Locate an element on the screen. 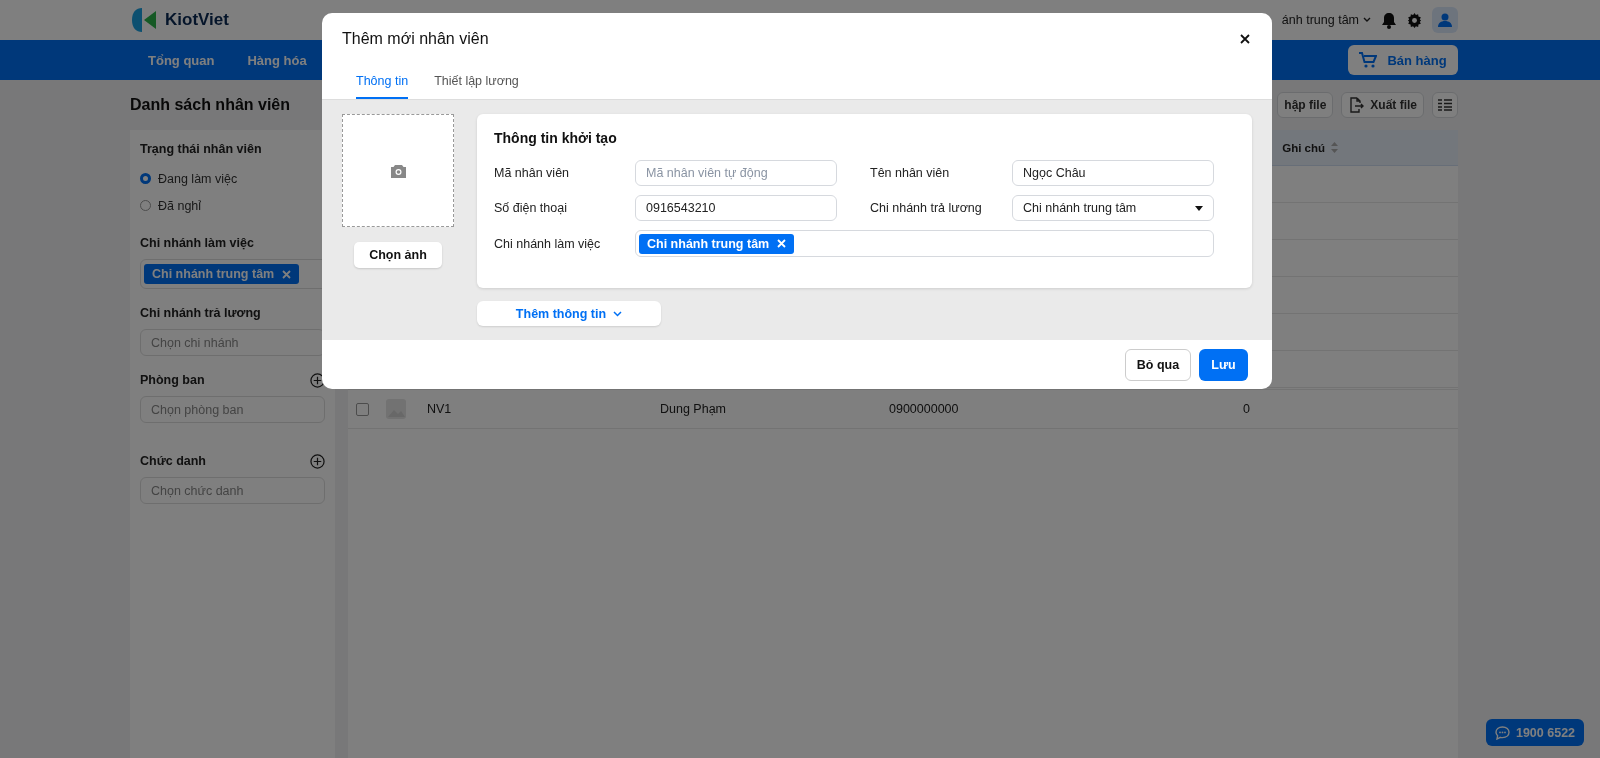  nav-item: Hàng hóa is located at coordinates (277, 60).